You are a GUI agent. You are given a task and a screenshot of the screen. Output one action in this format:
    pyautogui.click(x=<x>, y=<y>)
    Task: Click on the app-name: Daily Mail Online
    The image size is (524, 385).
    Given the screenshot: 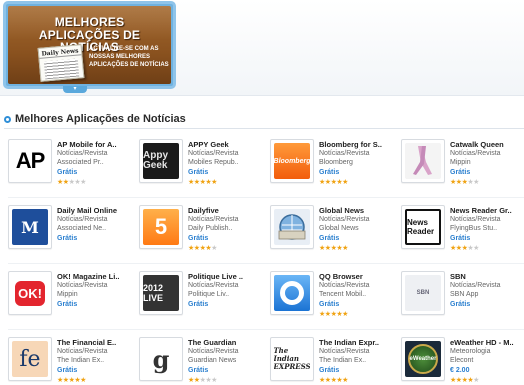 What is the action you would take?
    pyautogui.click(x=99, y=210)
    